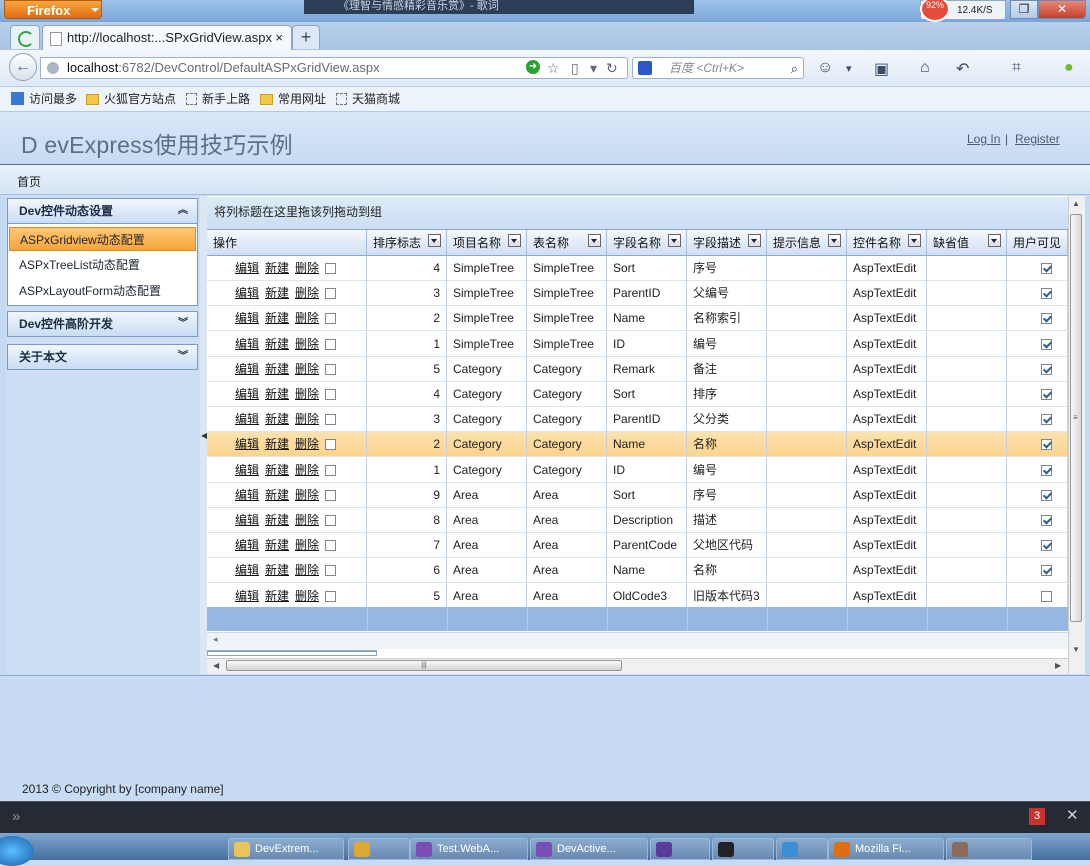 The image size is (1090, 866). I want to click on grid-pager, so click(292, 653).